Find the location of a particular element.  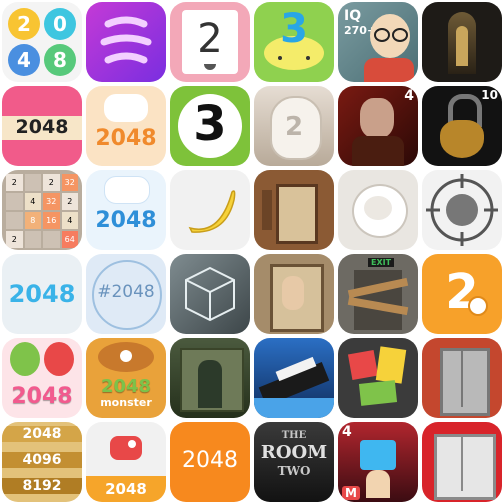

app-icon-purple-waves is located at coordinates (126, 42).